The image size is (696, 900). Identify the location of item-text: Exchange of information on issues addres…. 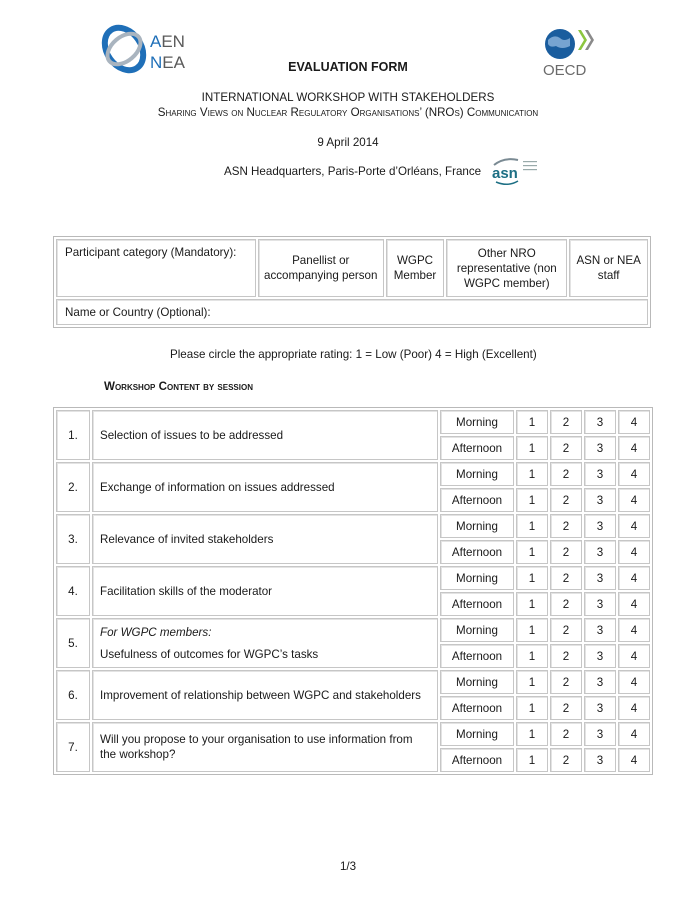
(217, 487).